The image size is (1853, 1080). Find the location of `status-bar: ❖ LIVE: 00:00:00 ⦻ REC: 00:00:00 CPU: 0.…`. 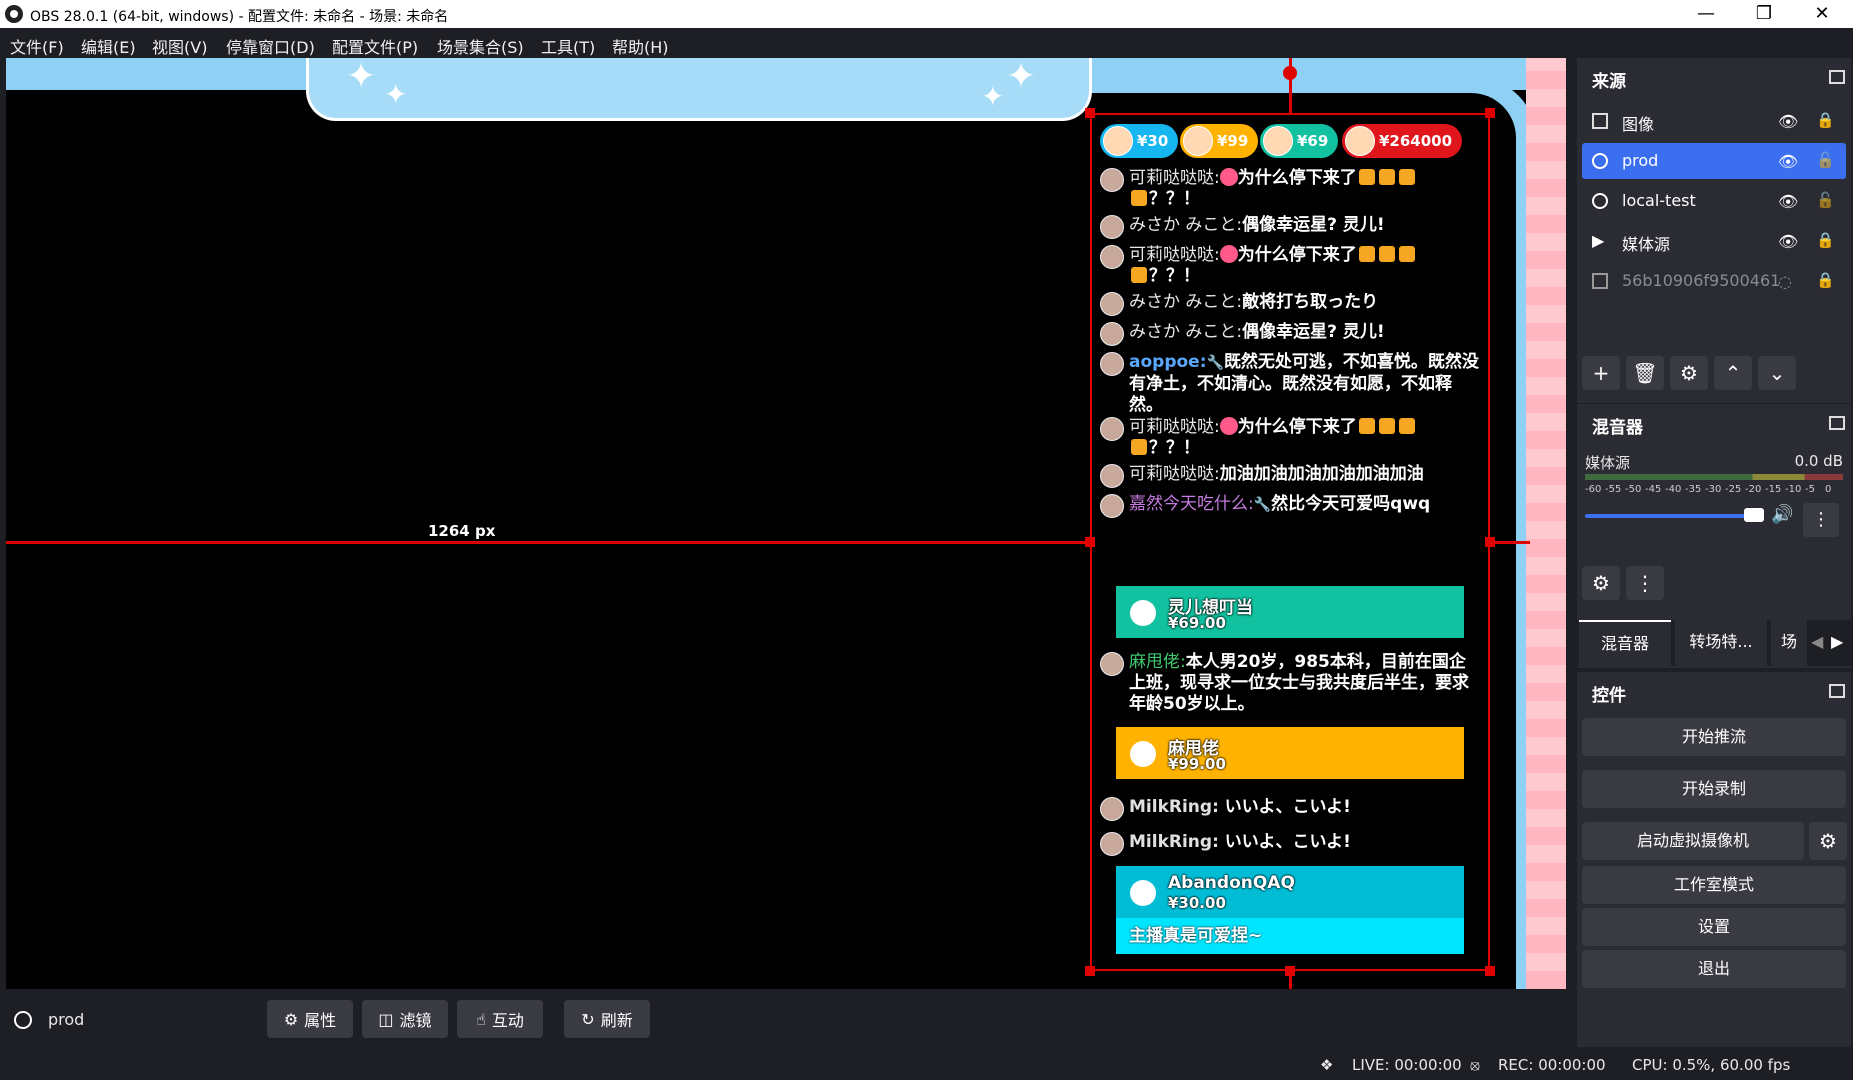

status-bar: ❖ LIVE: 00:00:00 ⦻ REC: 00:00:00 CPU: 0.… is located at coordinates (926, 1065).